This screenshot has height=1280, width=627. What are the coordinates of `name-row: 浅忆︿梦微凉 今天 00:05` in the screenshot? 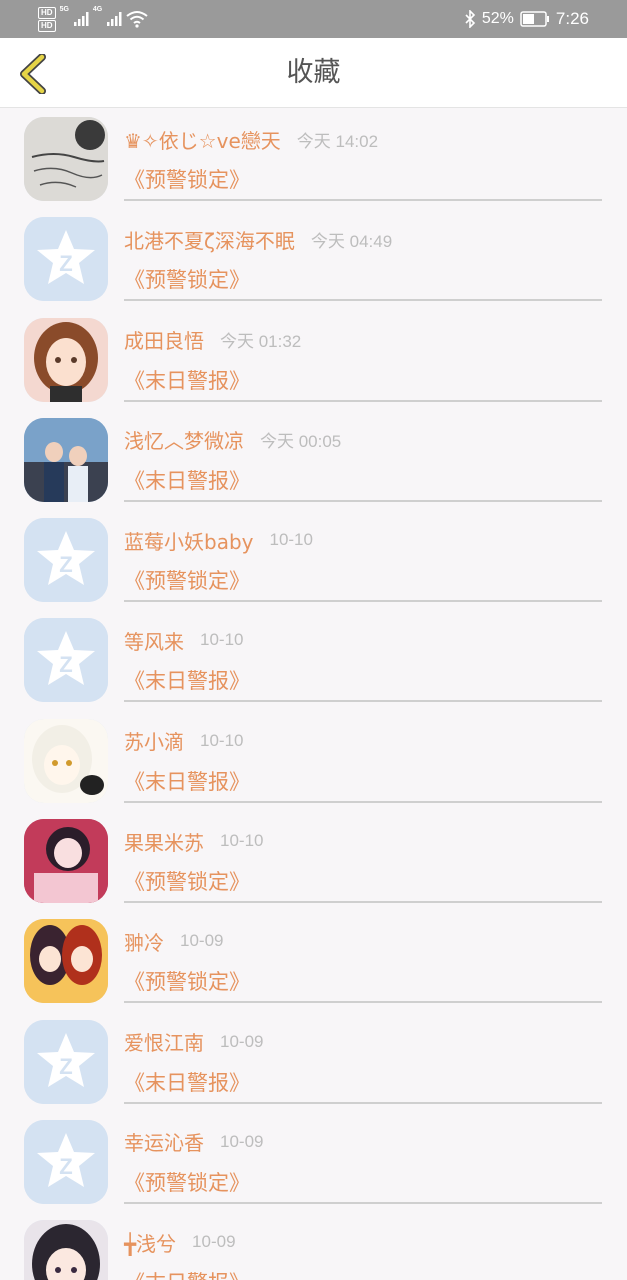 It's located at (232, 440).